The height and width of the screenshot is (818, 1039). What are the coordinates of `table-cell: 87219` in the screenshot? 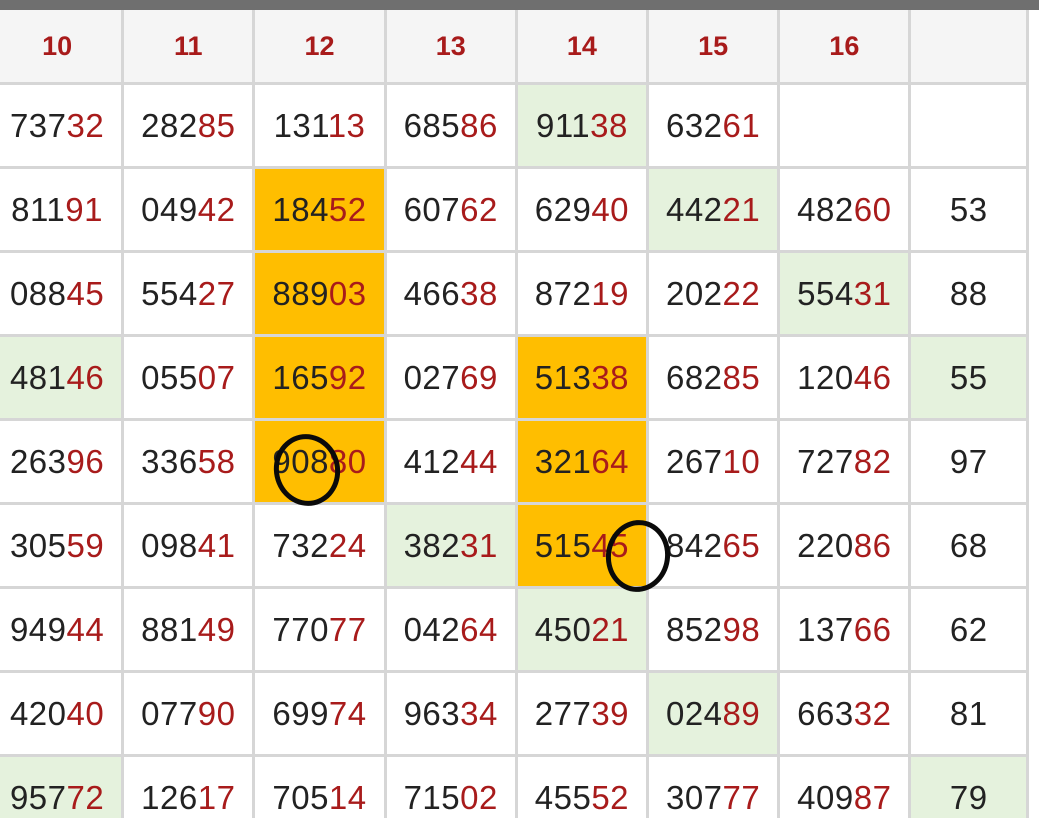 It's located at (582, 293).